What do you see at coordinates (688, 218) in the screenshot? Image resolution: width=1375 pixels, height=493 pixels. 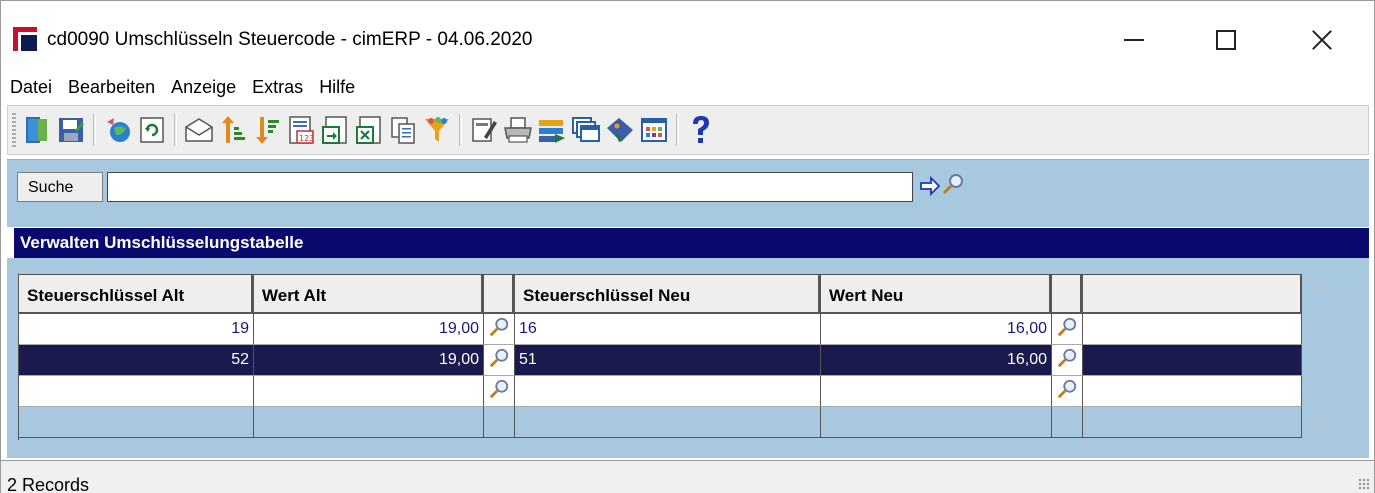 I see `panel-spacer` at bounding box center [688, 218].